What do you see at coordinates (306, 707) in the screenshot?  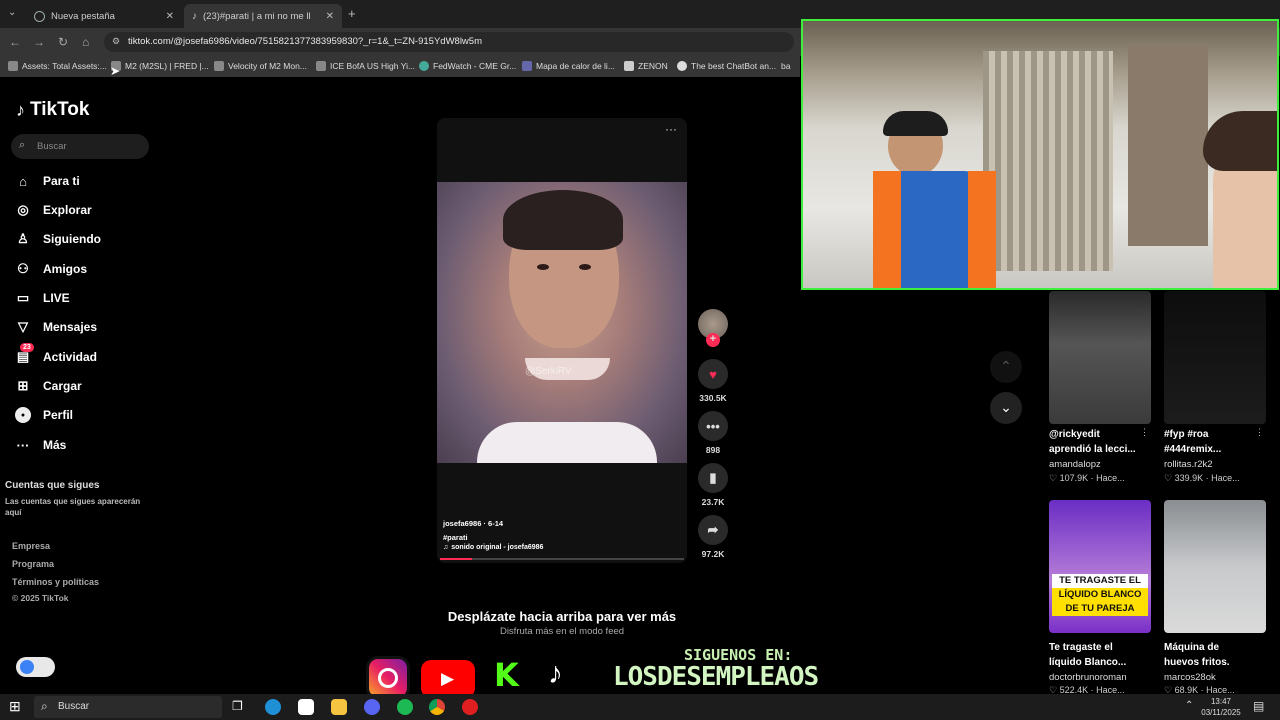 I see `store-icon` at bounding box center [306, 707].